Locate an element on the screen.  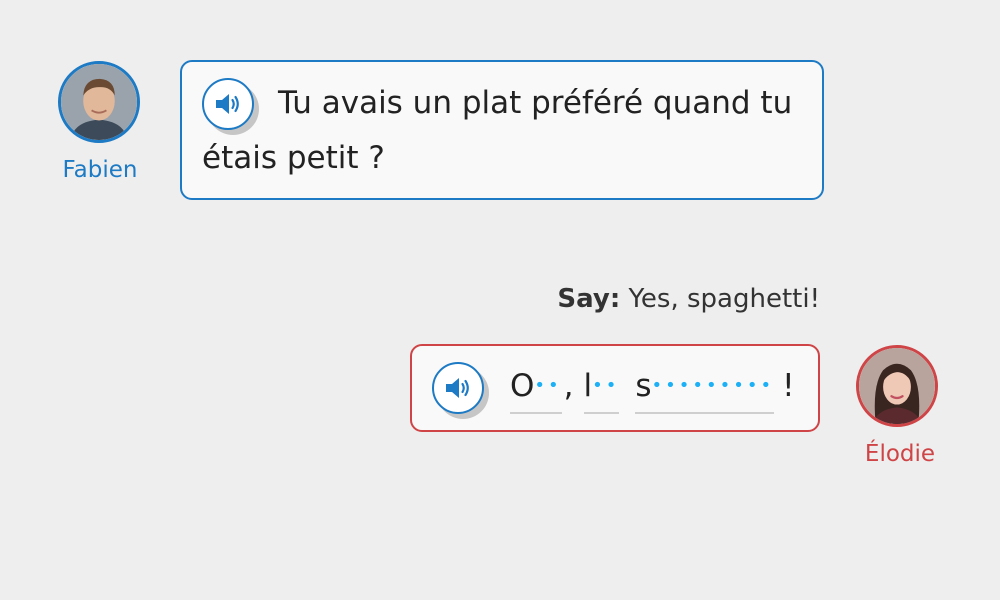
answer-word-3: s••••••••• is located at coordinates (705, 390).